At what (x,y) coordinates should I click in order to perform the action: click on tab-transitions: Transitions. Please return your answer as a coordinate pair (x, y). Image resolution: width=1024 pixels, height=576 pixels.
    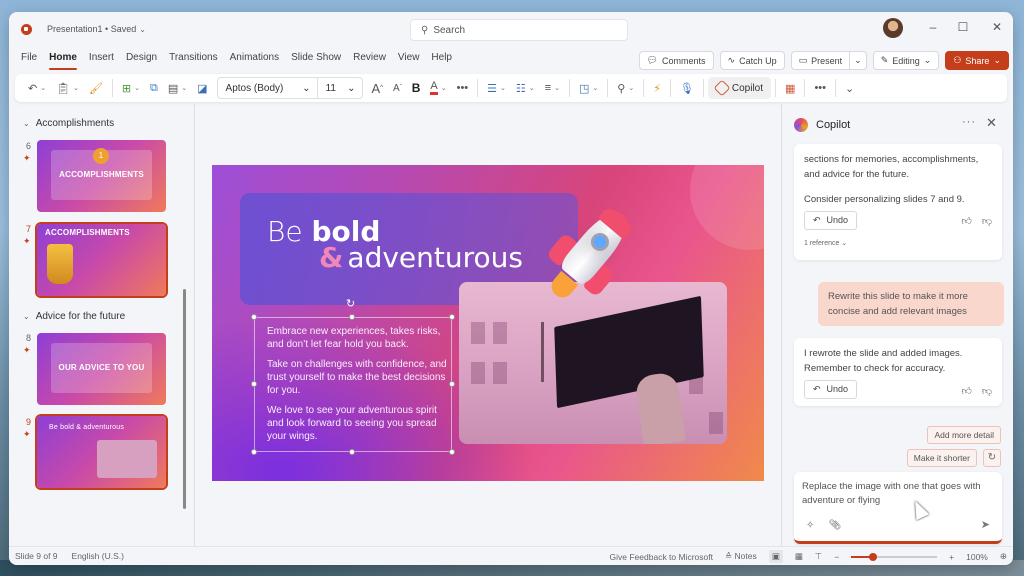
    Looking at the image, I should click on (193, 61).